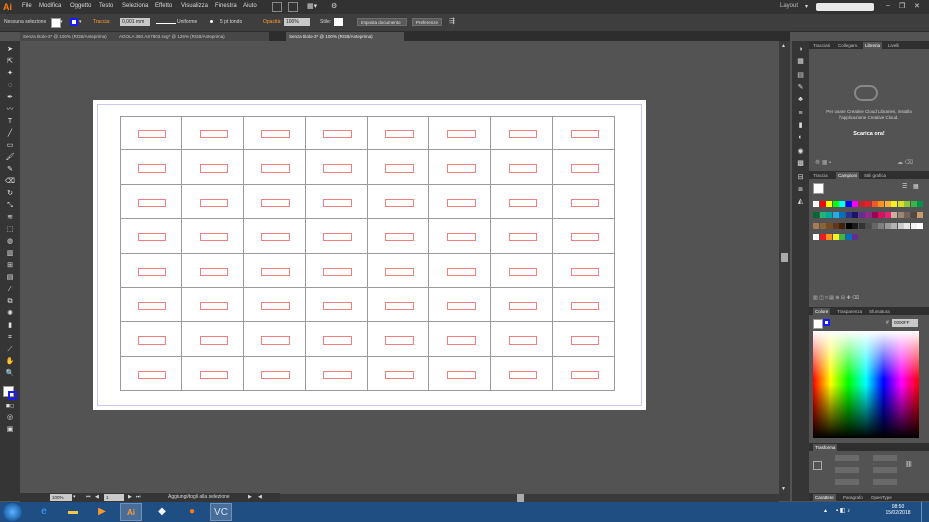 The image size is (929, 522). What do you see at coordinates (10, 266) in the screenshot?
I see `mesh-tool-icon: ⊞` at bounding box center [10, 266].